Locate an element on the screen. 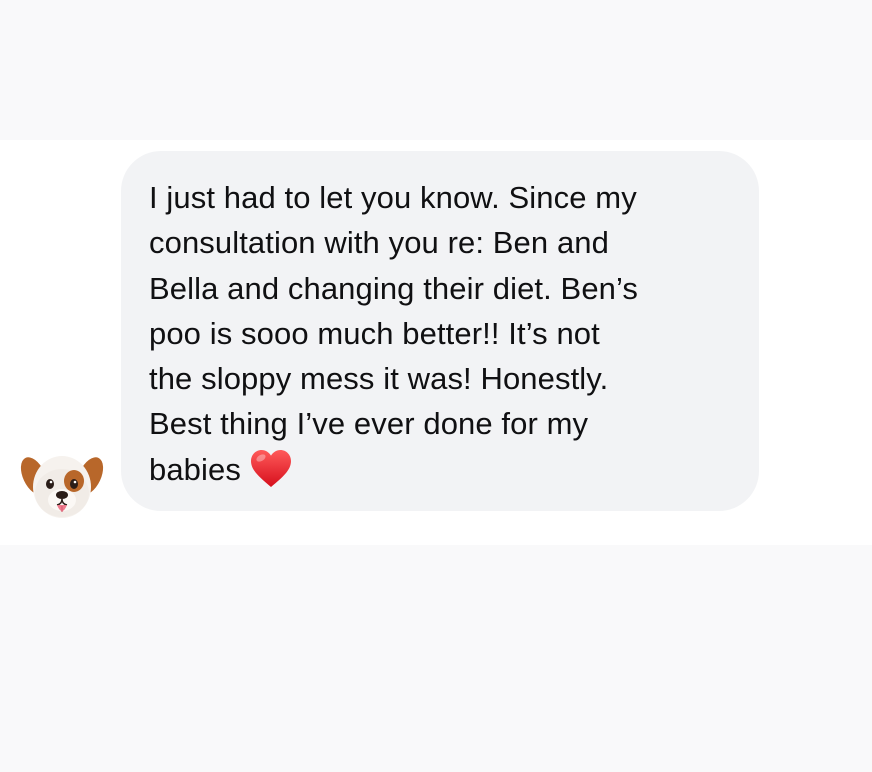  dog-face-icon is located at coordinates (62, 485).